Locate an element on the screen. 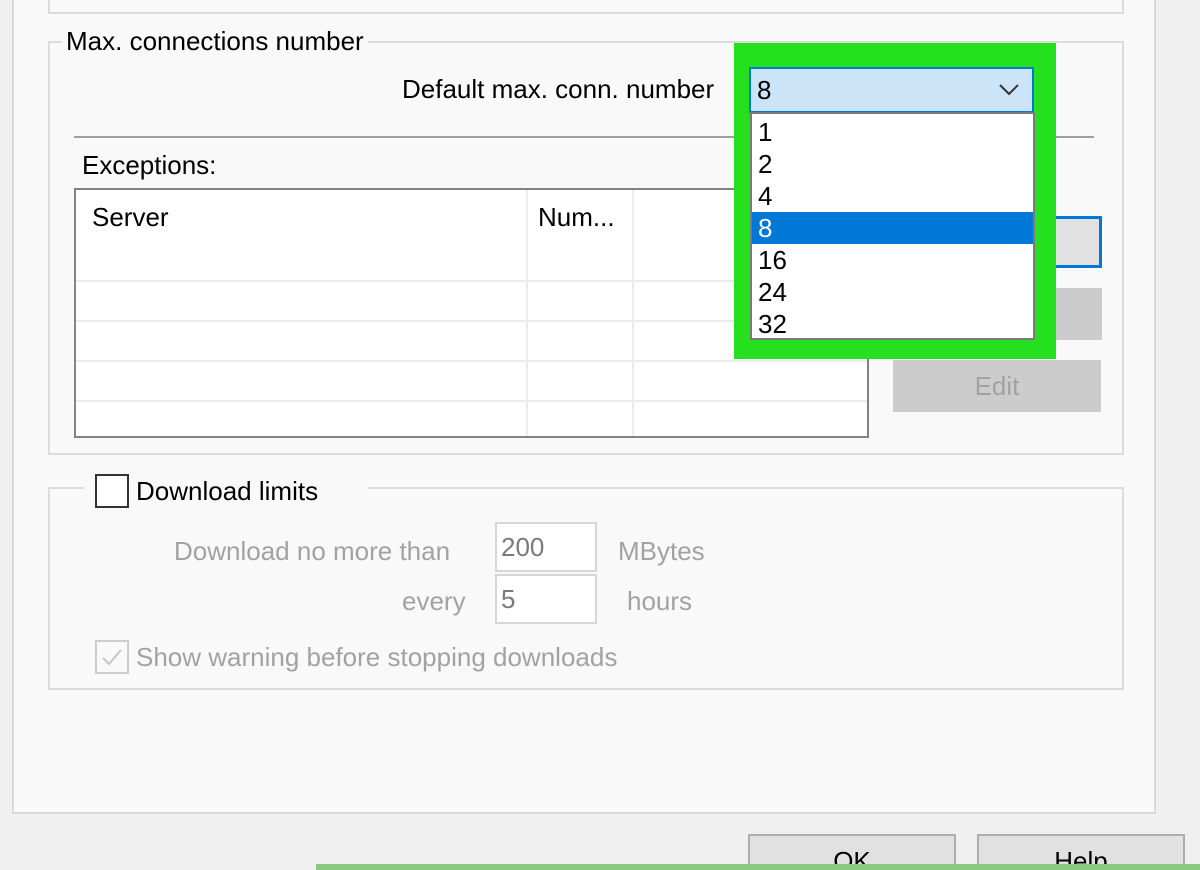 The width and height of the screenshot is (1200, 870). bottom-accent-strip is located at coordinates (758, 867).